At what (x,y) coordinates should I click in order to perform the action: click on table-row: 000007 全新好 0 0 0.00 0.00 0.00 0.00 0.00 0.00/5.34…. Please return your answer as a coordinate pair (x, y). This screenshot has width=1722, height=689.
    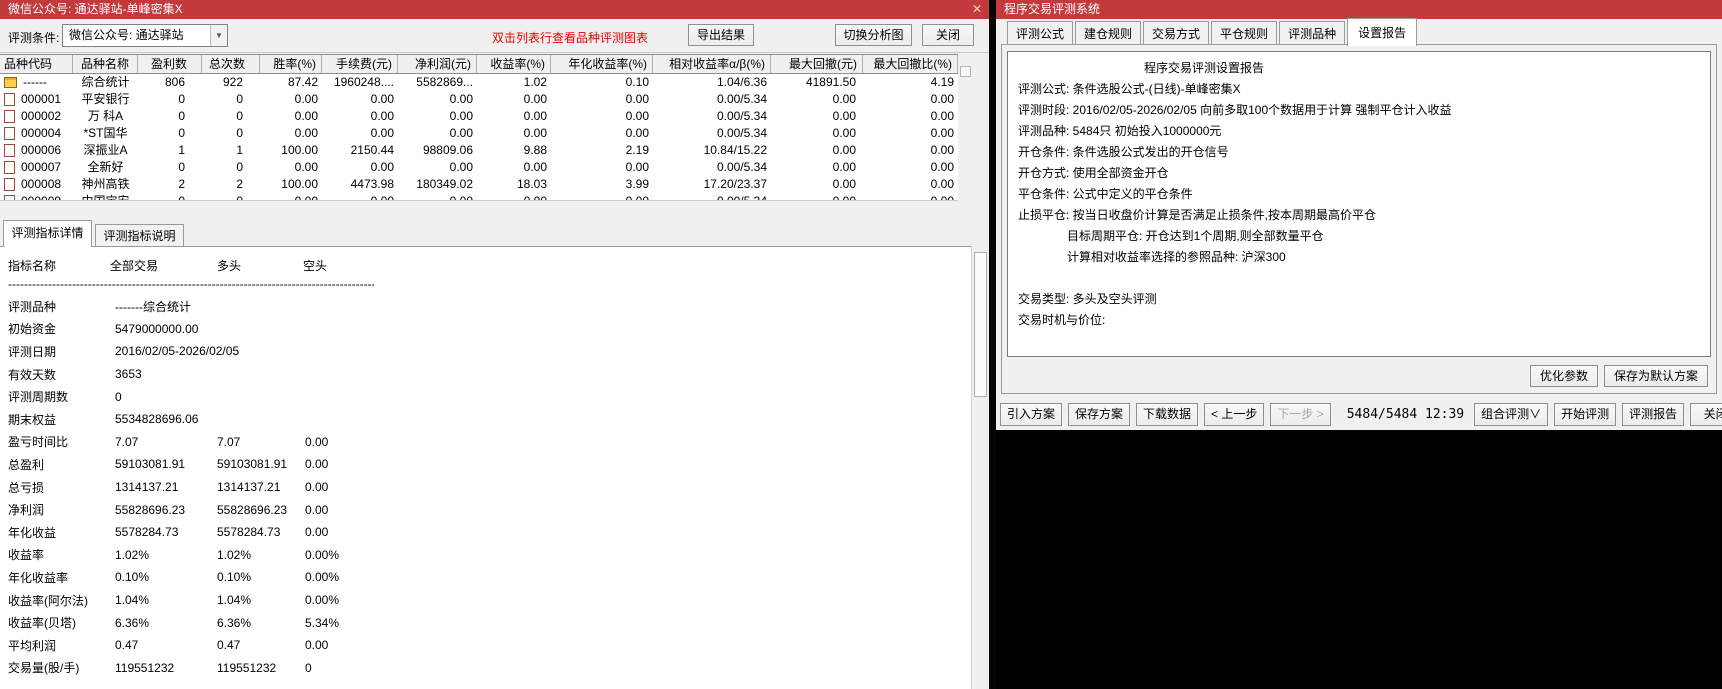
    Looking at the image, I should click on (479, 167).